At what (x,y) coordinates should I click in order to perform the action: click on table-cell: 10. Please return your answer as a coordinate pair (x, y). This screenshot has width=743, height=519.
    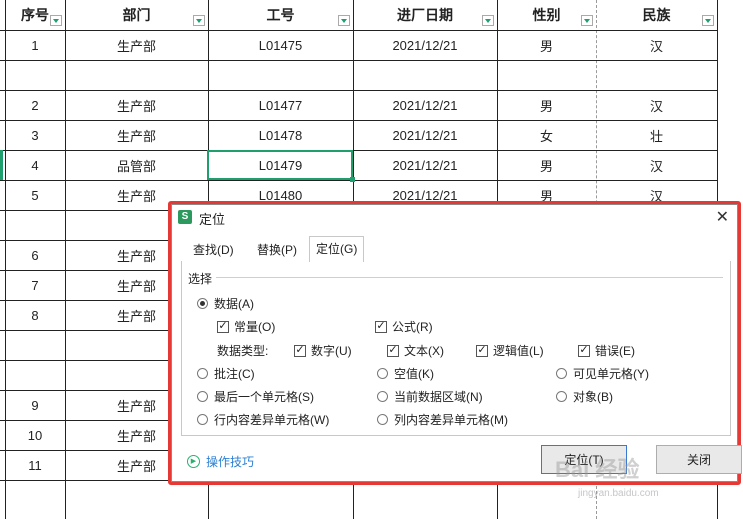
    Looking at the image, I should click on (35, 435).